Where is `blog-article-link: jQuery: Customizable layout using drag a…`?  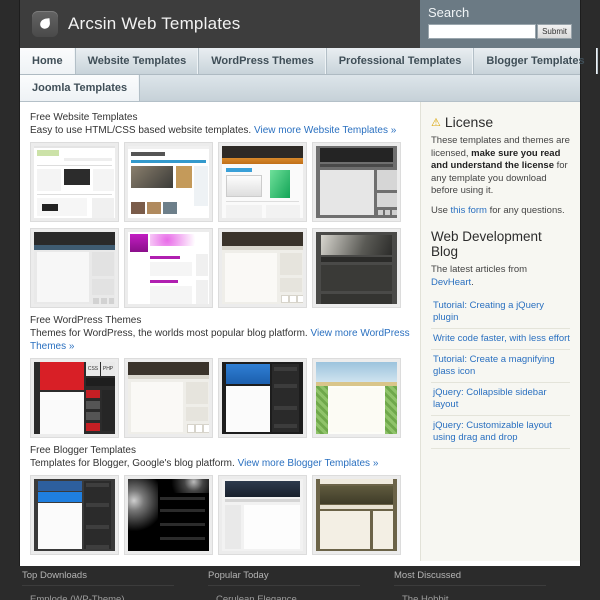
blog-article-link: jQuery: Customizable layout using drag a… is located at coordinates (501, 432).